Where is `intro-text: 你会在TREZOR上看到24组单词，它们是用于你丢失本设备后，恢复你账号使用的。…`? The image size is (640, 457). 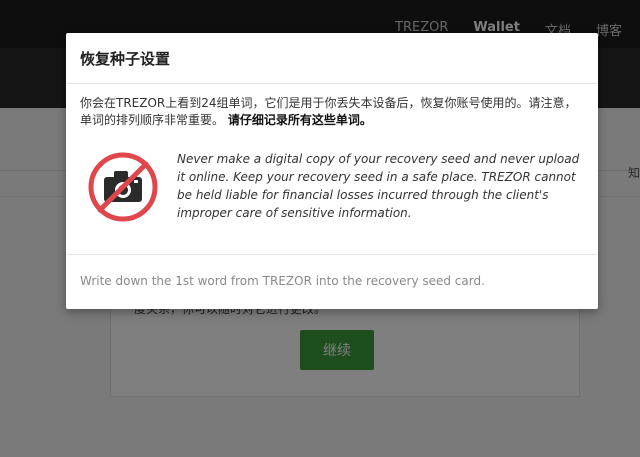
intro-text: 你会在TREZOR上看到24组单词，它们是用于你丢失本设备后，恢复你账号使用的。… is located at coordinates (333, 112).